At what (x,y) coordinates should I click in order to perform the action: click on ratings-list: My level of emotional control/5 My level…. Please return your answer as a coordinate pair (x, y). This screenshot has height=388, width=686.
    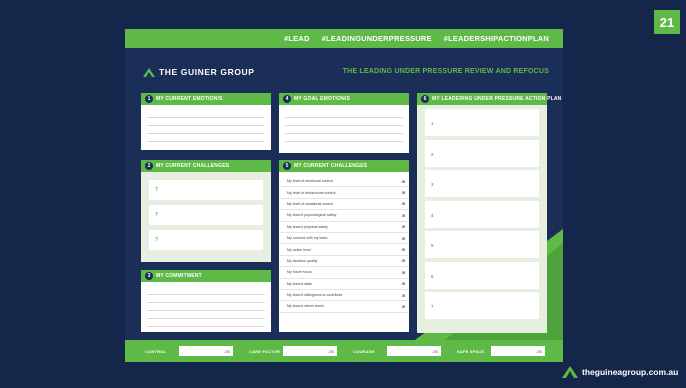
    Looking at the image, I should click on (344, 242).